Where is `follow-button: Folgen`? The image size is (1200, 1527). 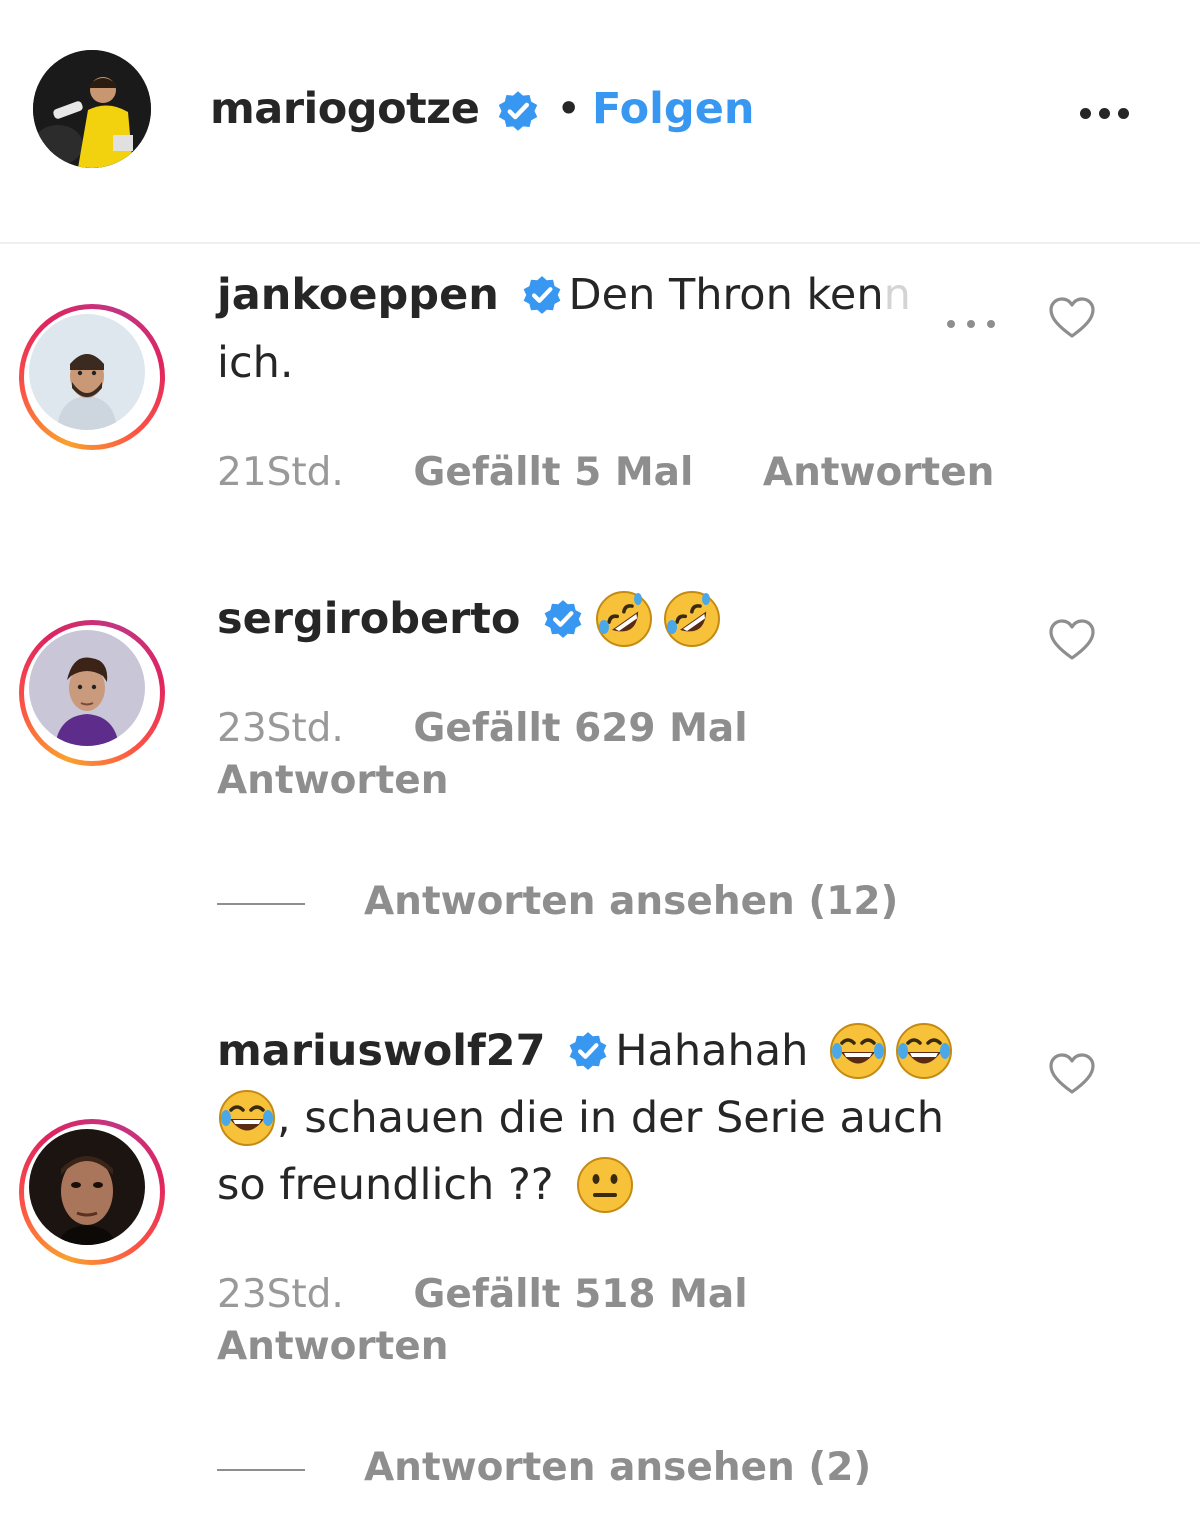 follow-button: Folgen is located at coordinates (673, 109).